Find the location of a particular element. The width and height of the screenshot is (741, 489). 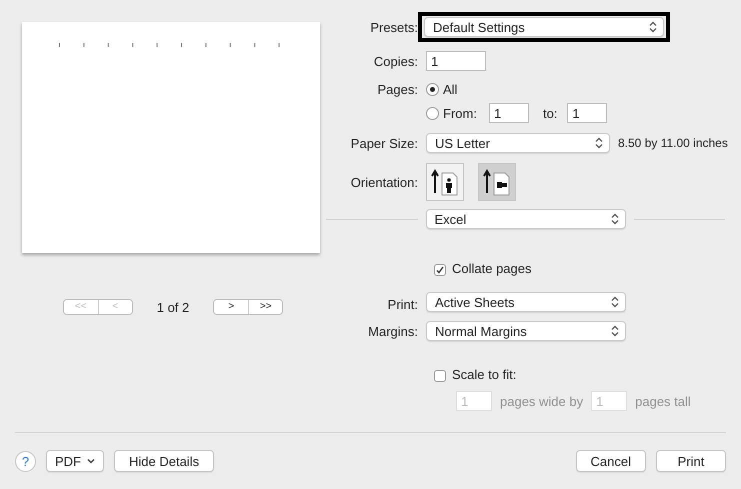

landscape-person-icon is located at coordinates (497, 182).